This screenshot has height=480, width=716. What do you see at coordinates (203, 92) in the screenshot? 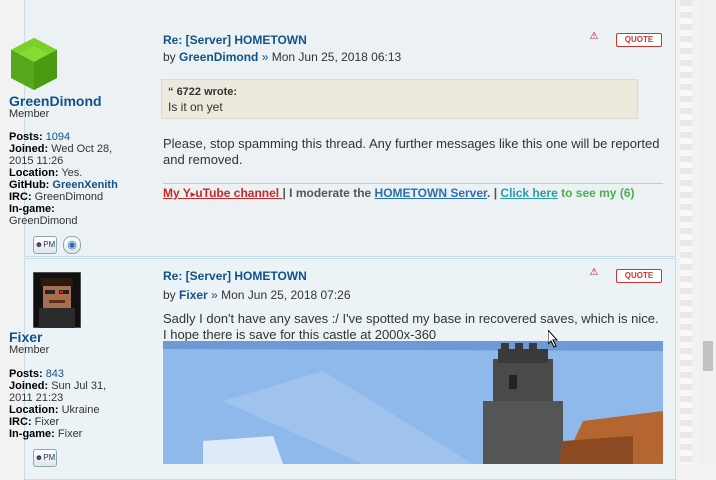
I see `quote-author: “ 6722 wrote:` at bounding box center [203, 92].